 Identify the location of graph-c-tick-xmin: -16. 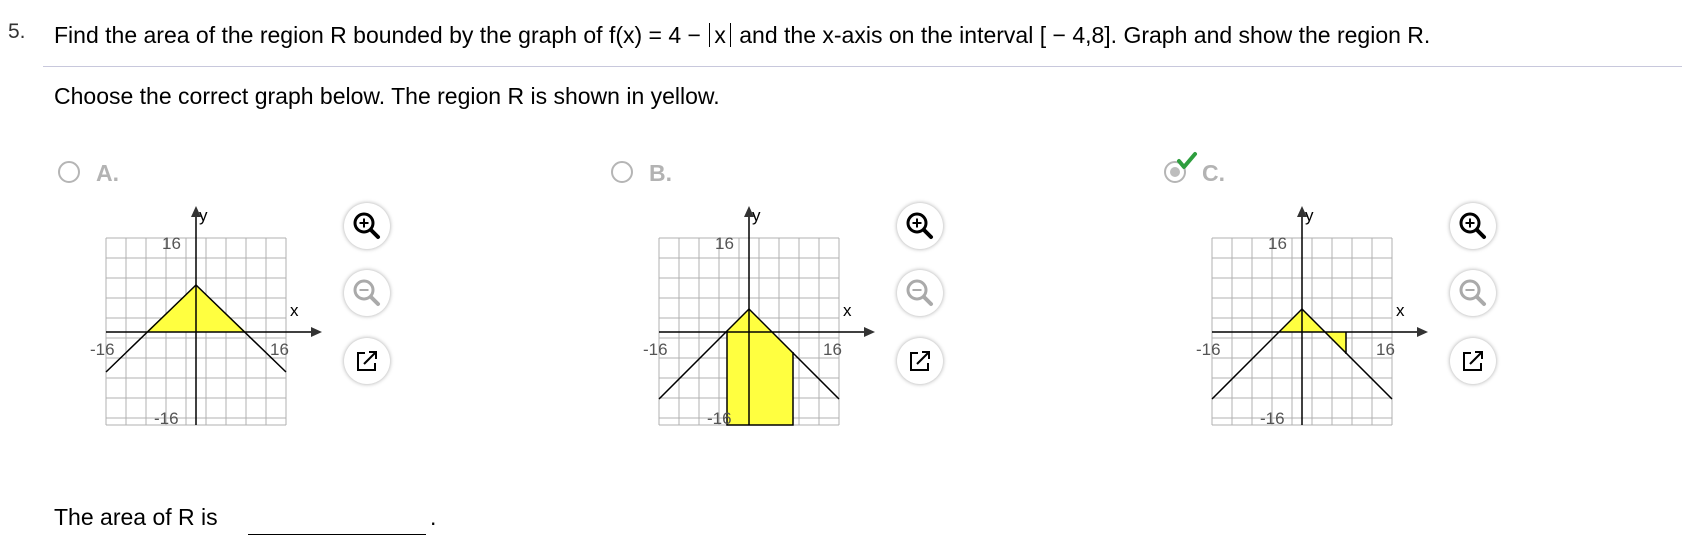
(1208, 349).